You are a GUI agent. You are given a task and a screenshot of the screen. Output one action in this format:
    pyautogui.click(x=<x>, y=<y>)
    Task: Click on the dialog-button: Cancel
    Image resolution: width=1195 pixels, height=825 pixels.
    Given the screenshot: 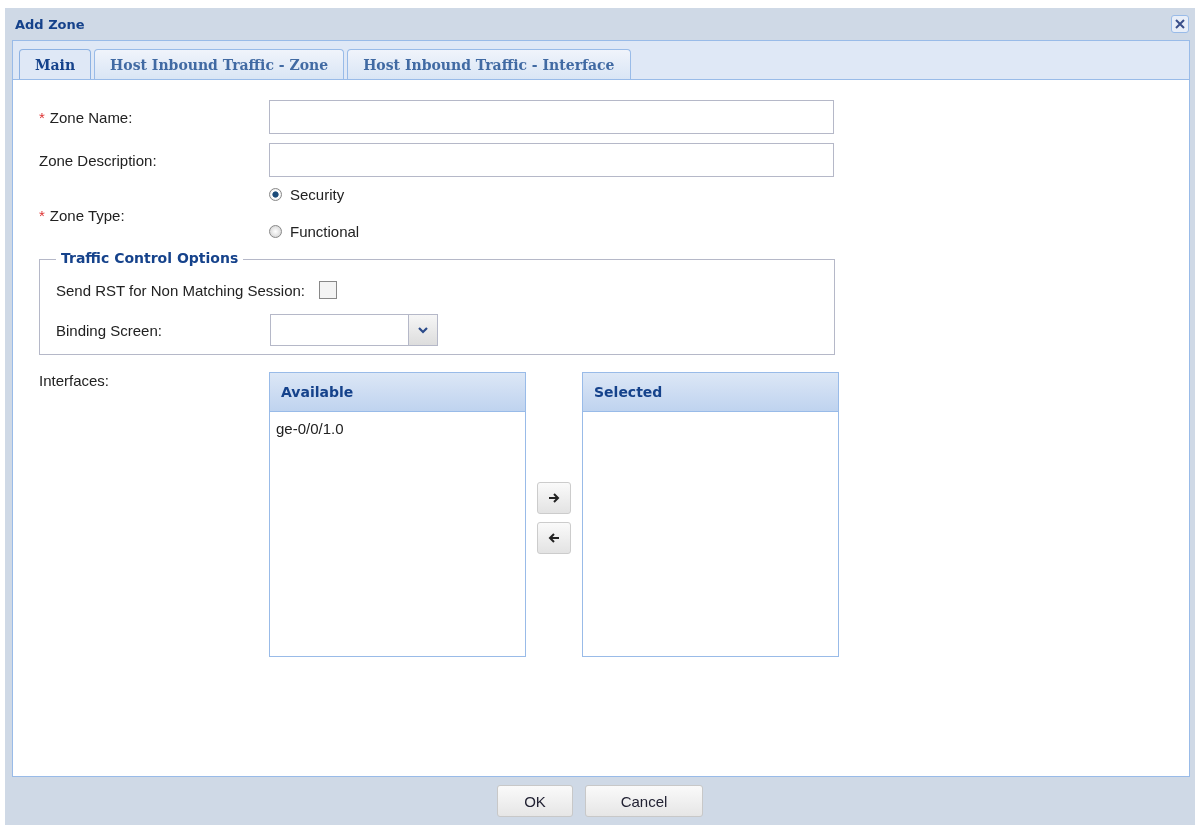 What is the action you would take?
    pyautogui.click(x=644, y=801)
    